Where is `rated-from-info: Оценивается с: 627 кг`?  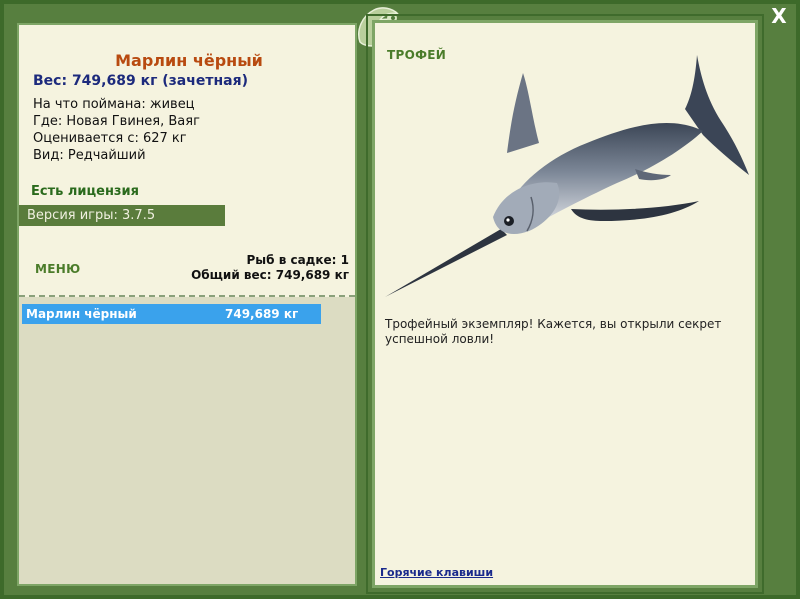 rated-from-info: Оценивается с: 627 кг is located at coordinates (110, 138).